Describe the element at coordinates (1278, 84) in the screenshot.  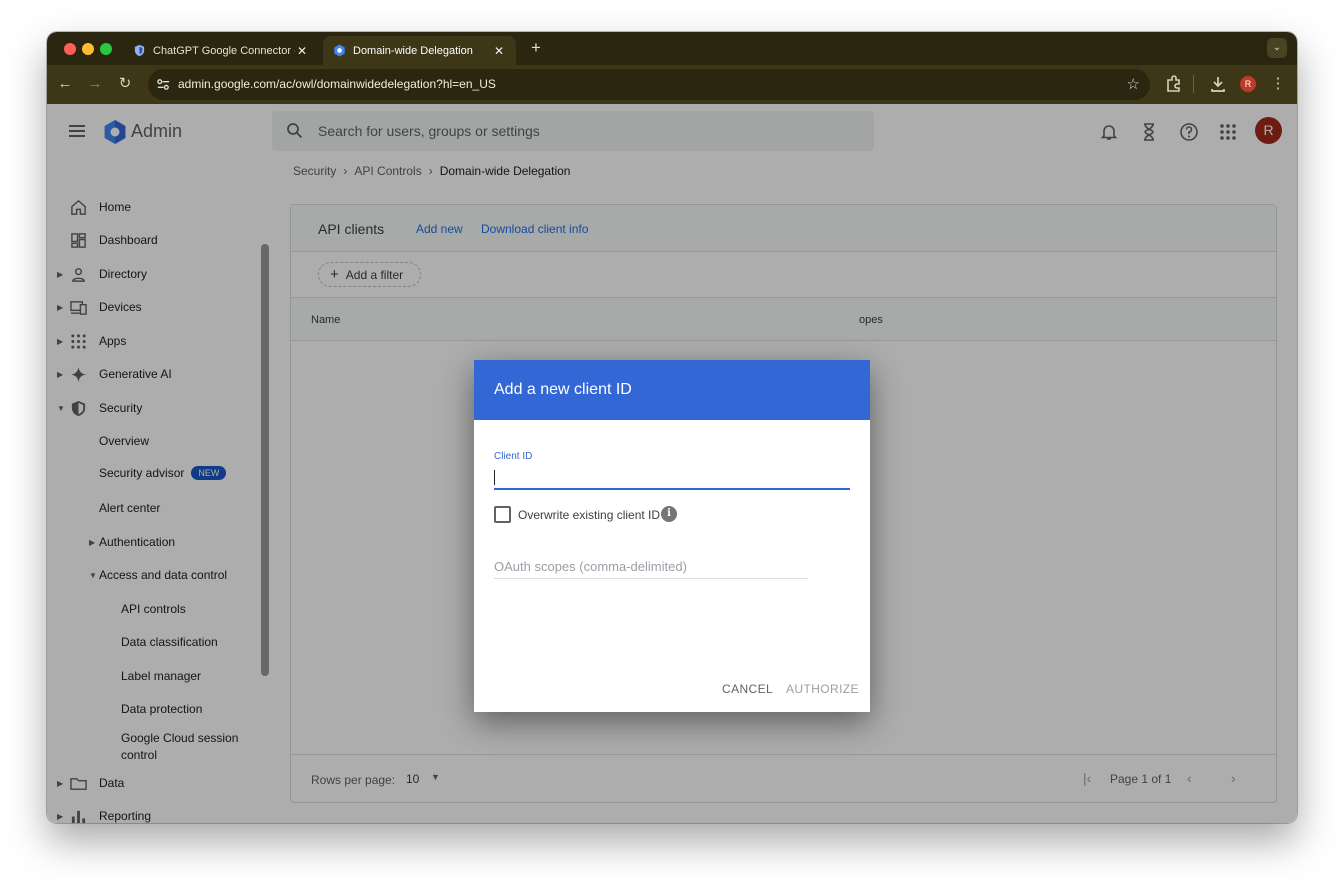
I see `browser-menu-icon: ⋮` at that location.